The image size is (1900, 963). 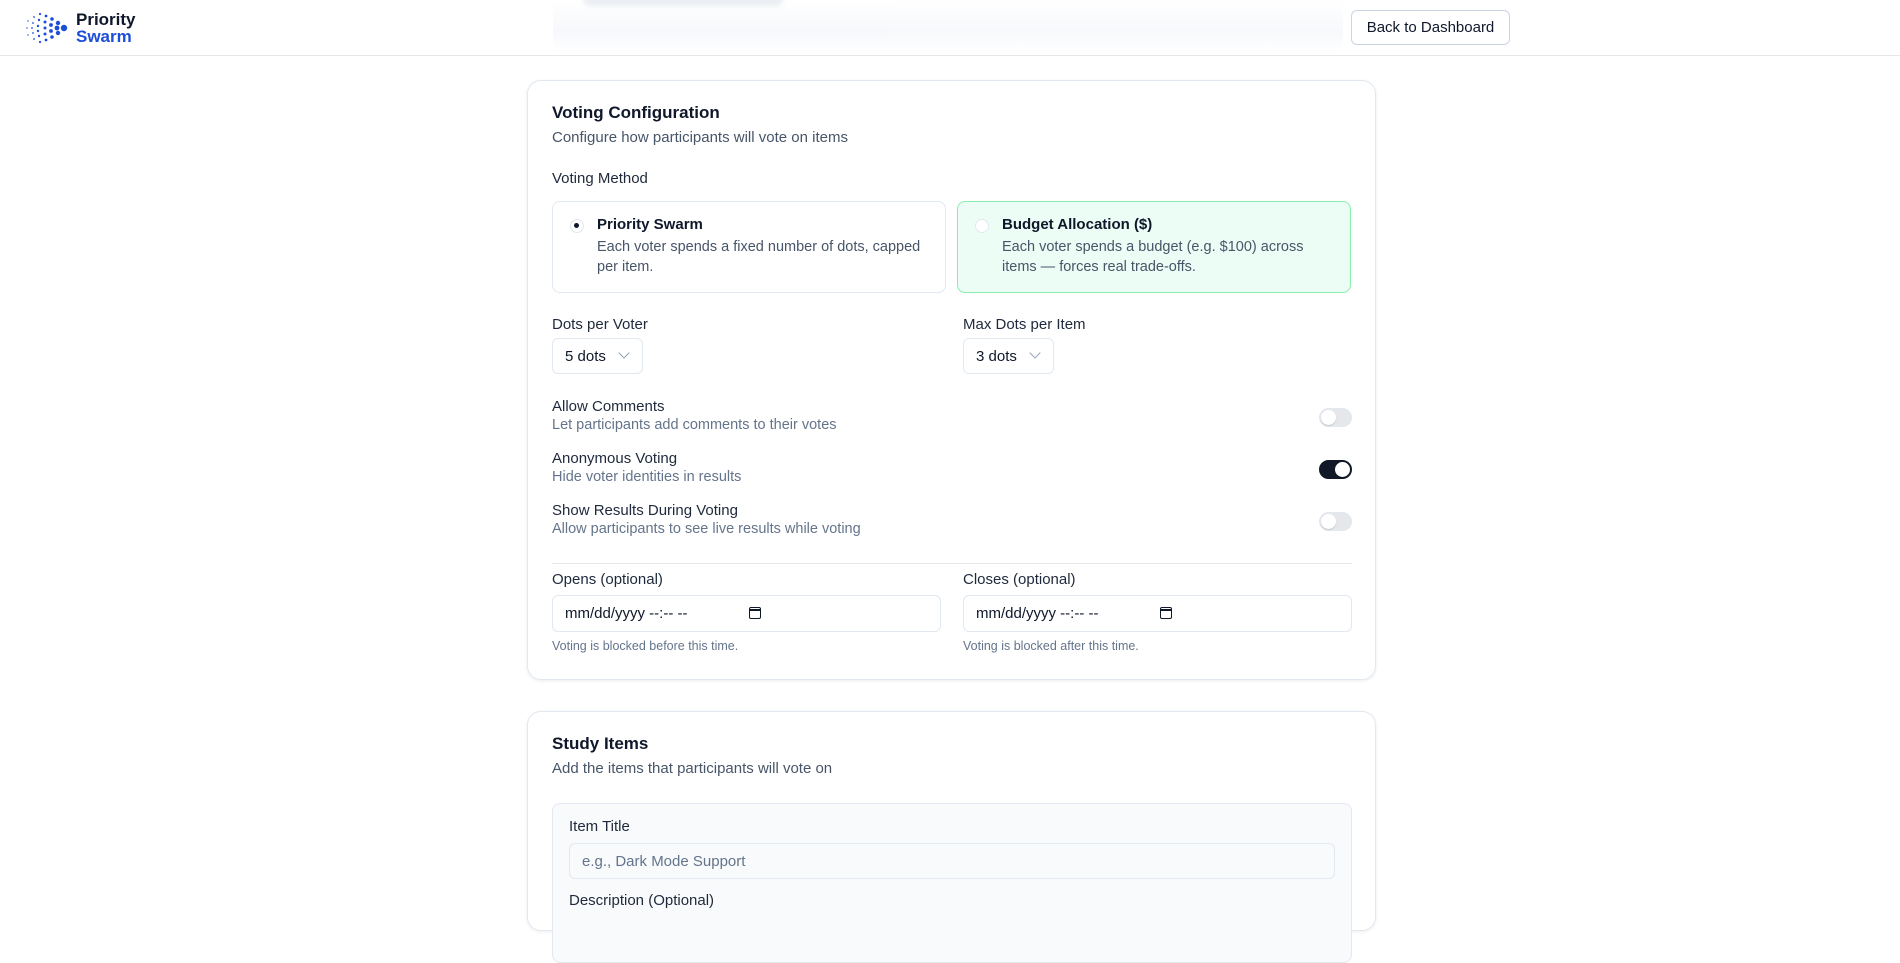 I want to click on dots-per-voter-value: 5 dots, so click(x=585, y=356).